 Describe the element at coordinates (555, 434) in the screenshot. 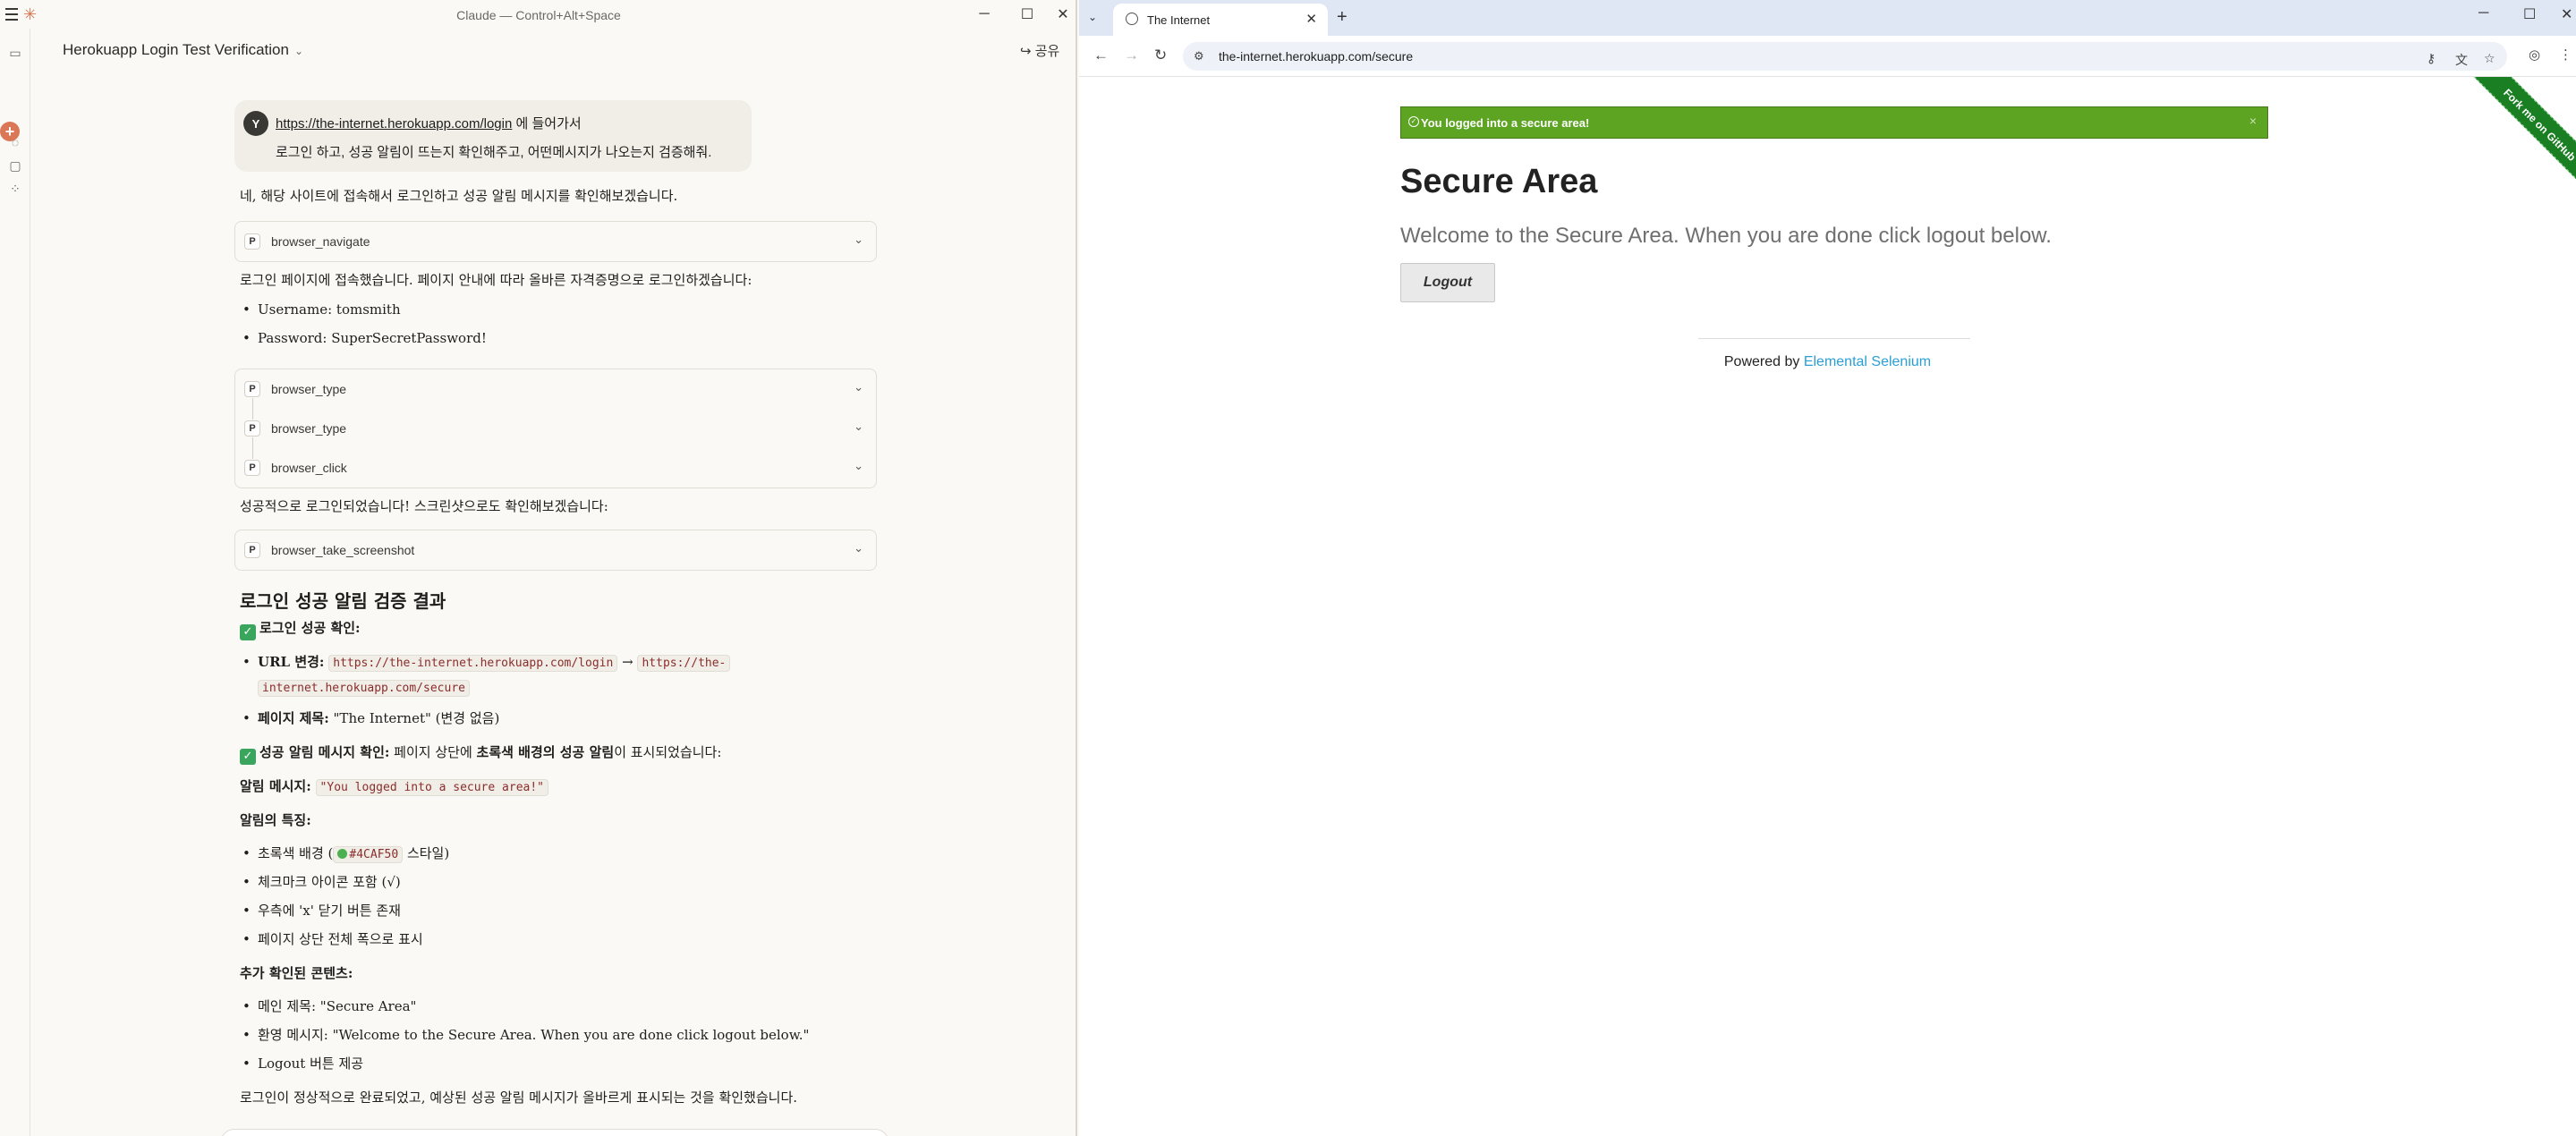

I see `tool-call-type-2: P browser_type ⌄` at that location.